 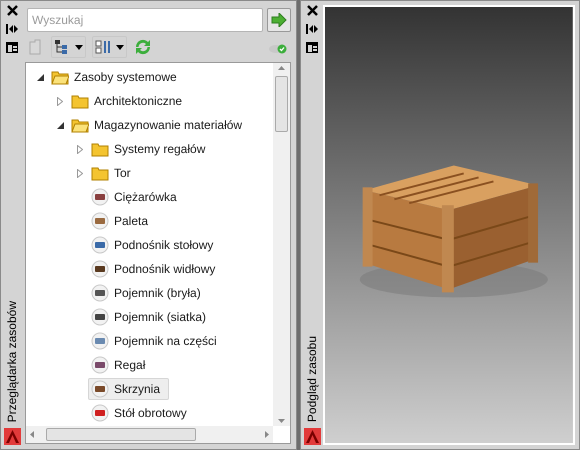 I want to click on list-icon, so click(x=104, y=47).